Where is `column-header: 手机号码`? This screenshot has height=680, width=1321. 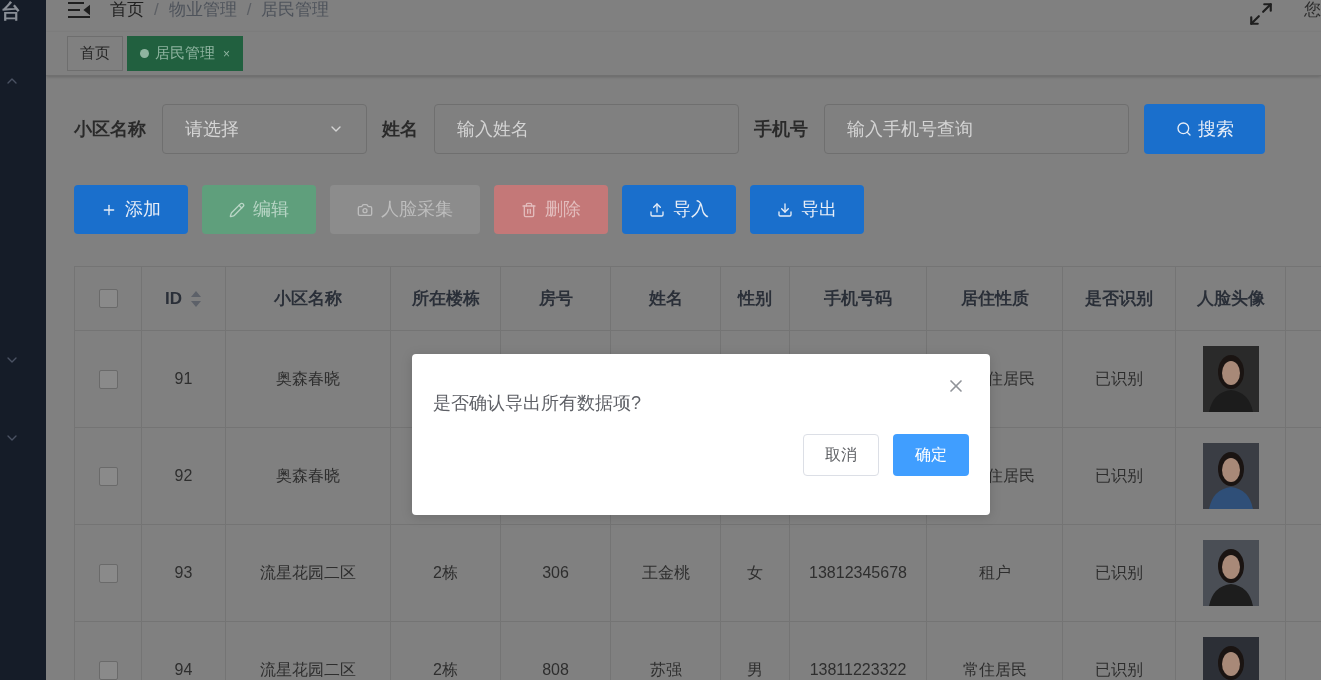
column-header: 手机号码 is located at coordinates (858, 298).